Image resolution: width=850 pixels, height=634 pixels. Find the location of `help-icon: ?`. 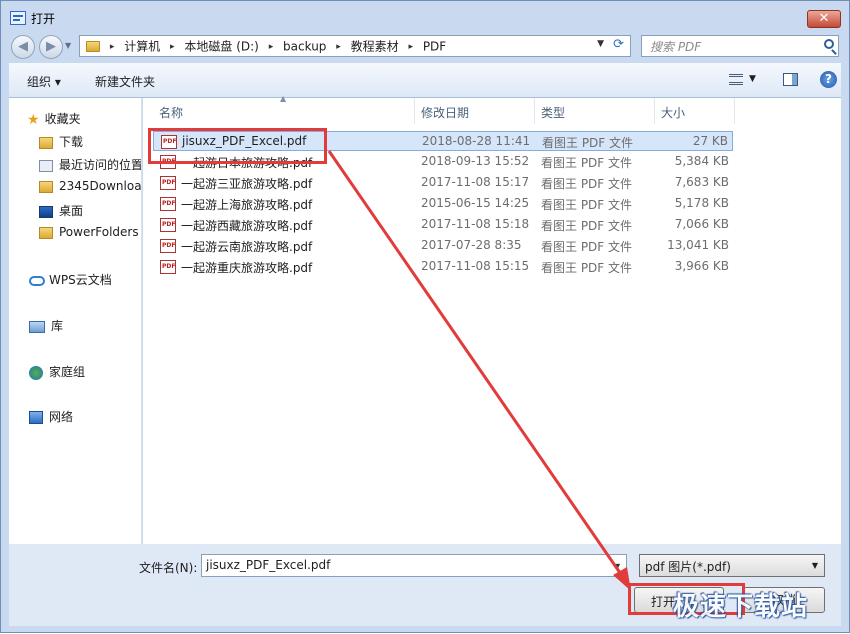

help-icon: ? is located at coordinates (828, 79).